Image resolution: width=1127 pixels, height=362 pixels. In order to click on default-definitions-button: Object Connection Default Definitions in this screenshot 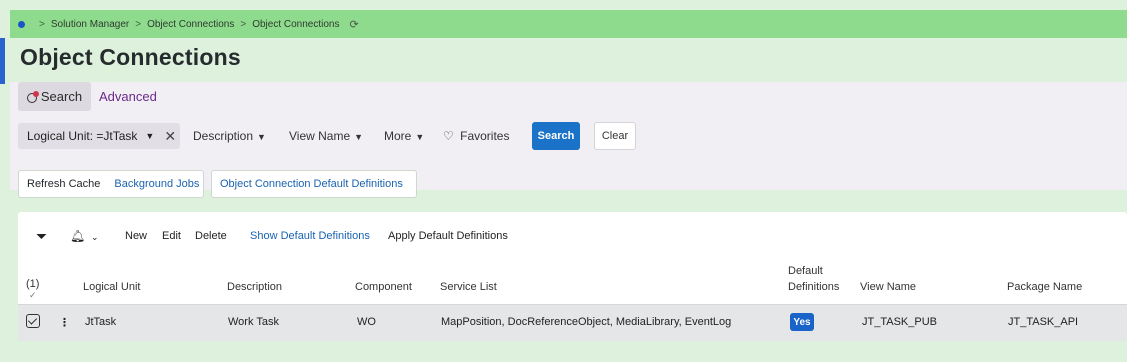, I will do `click(311, 184)`.